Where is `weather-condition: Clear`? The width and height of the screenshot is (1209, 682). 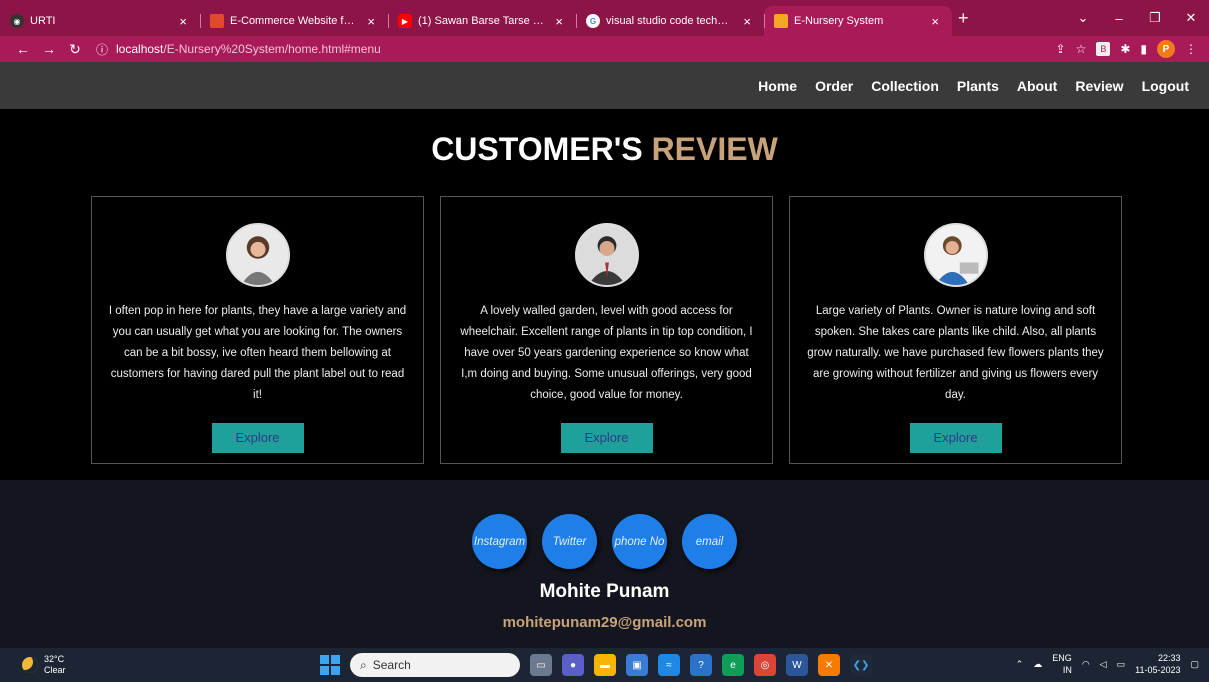 weather-condition: Clear is located at coordinates (55, 670).